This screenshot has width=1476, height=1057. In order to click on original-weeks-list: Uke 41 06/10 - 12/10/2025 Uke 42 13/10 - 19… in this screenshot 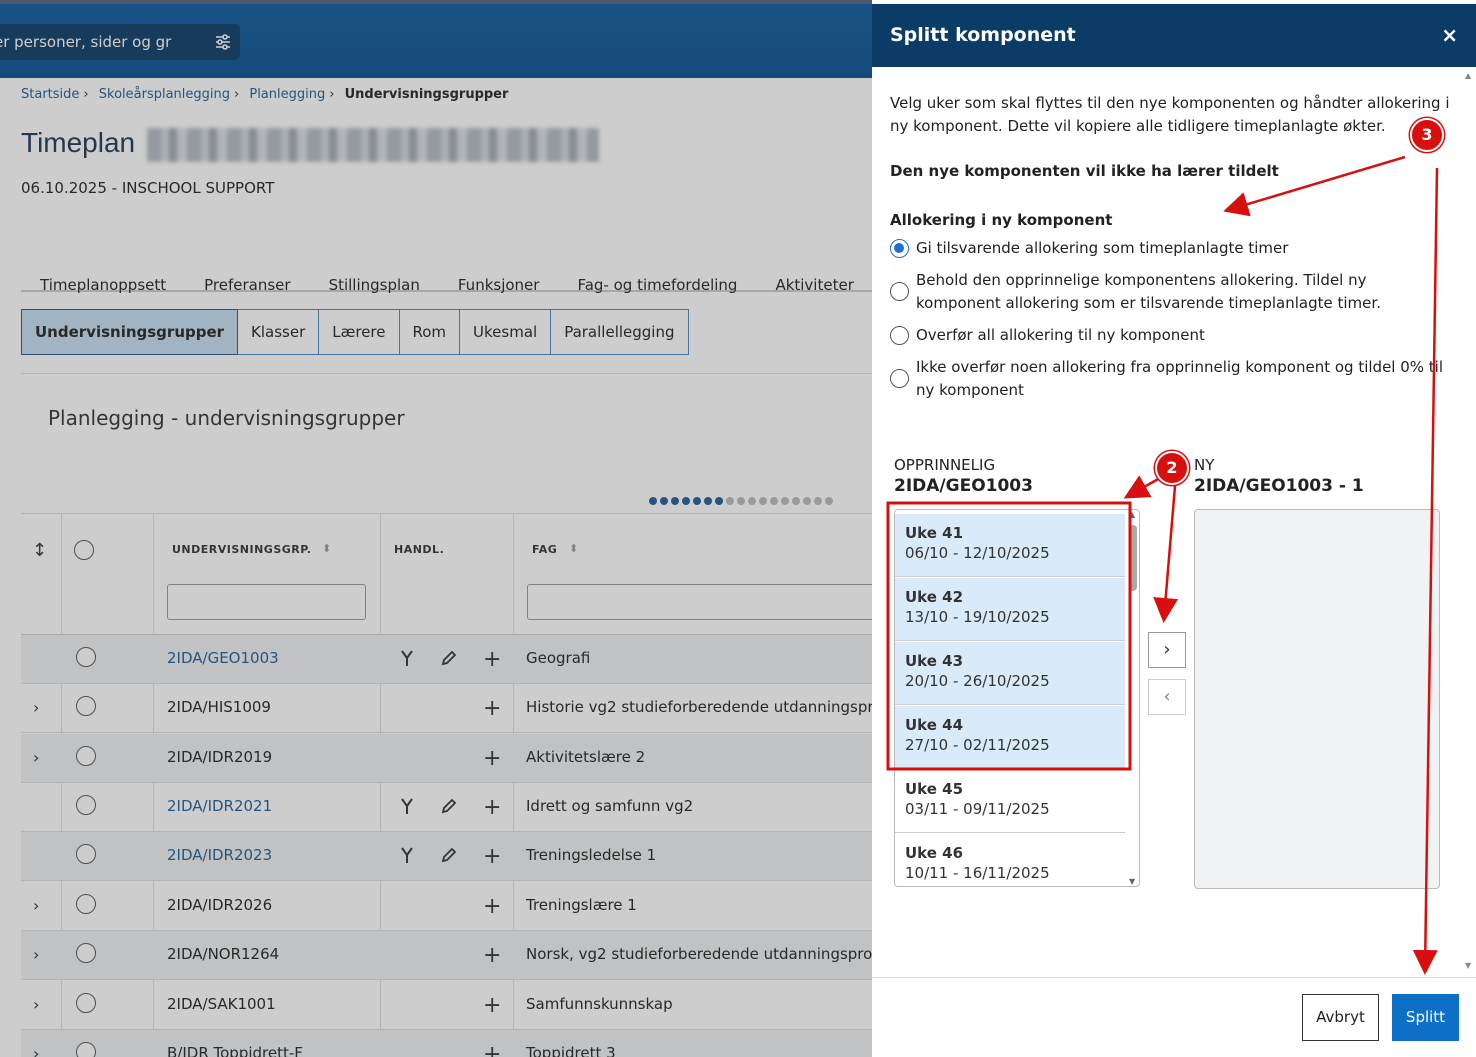, I will do `click(1017, 698)`.